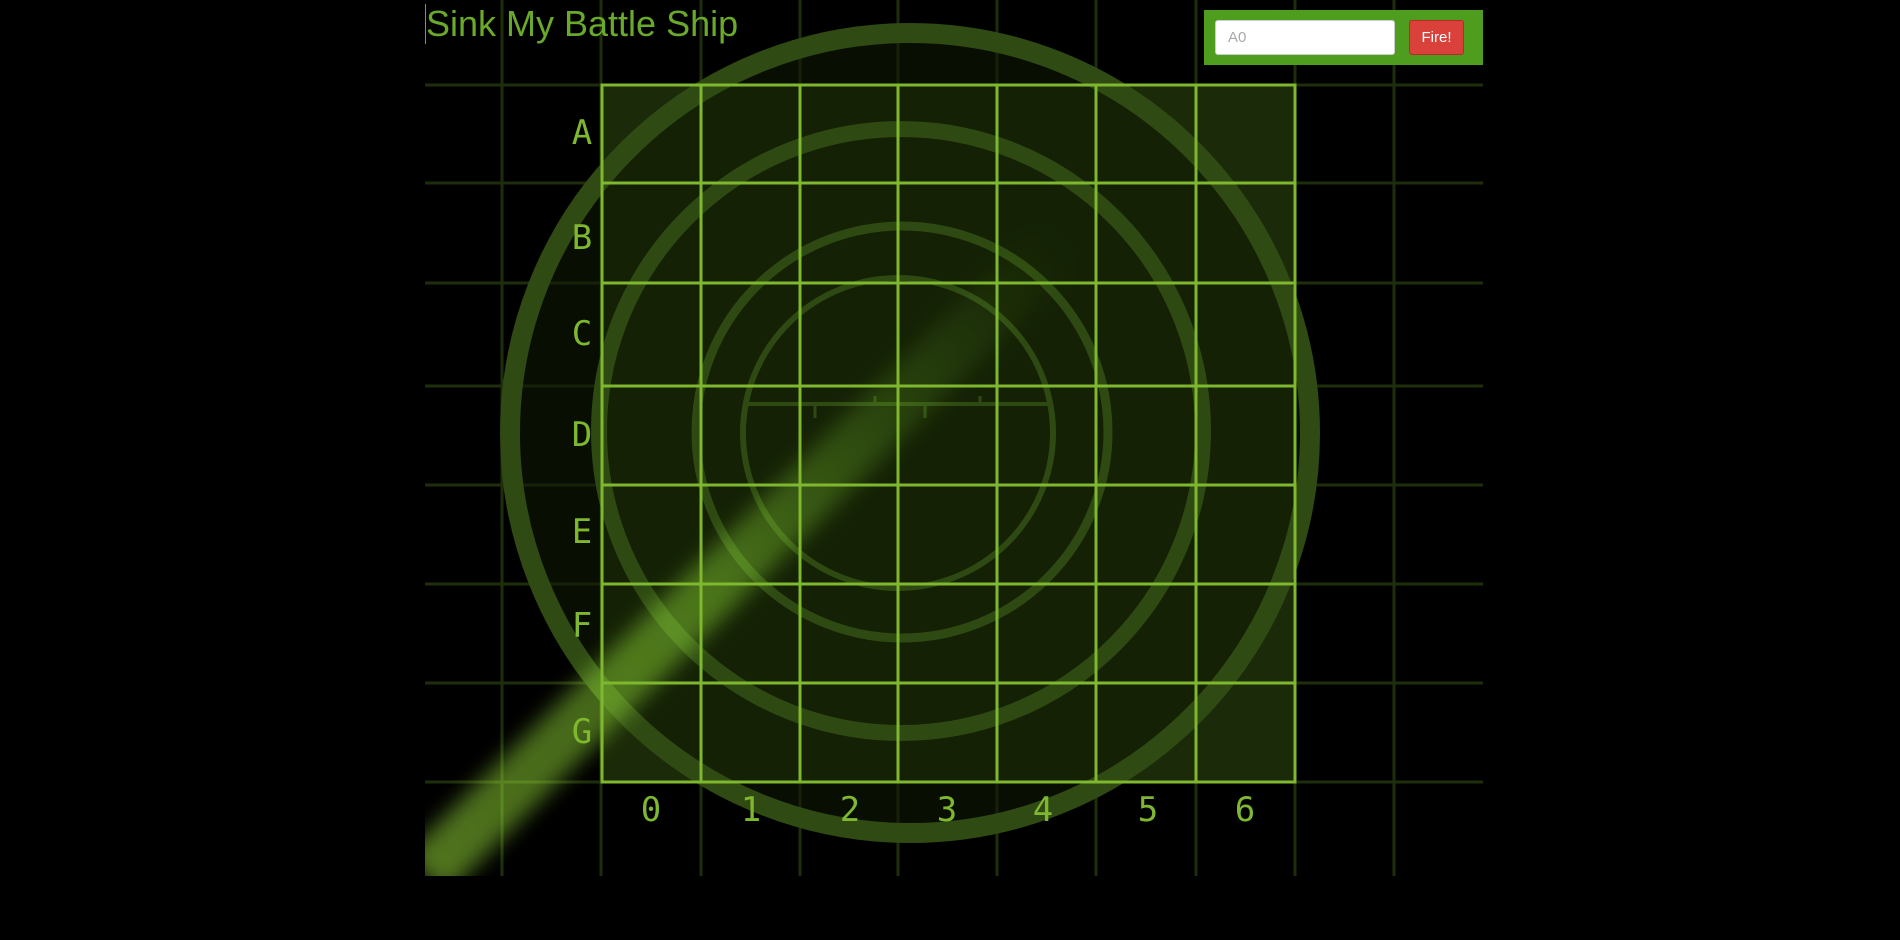  I want to click on board-cell-f6, so click(1245, 633).